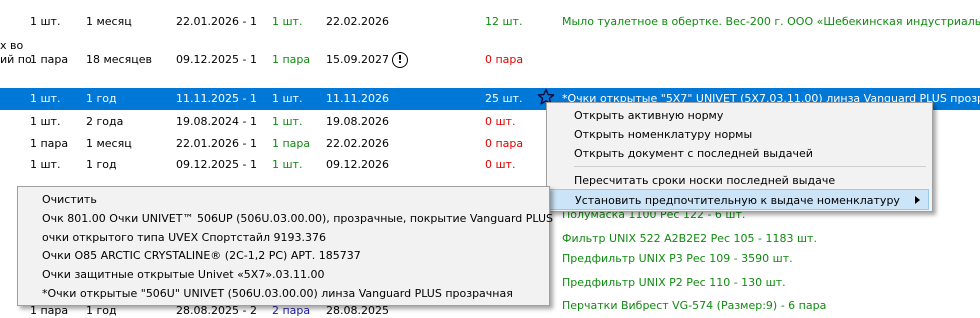 The width and height of the screenshot is (980, 318). What do you see at coordinates (738, 153) in the screenshot?
I see `menu-item-open-last-issue-document: Открыть документ с последней выдачей` at bounding box center [738, 153].